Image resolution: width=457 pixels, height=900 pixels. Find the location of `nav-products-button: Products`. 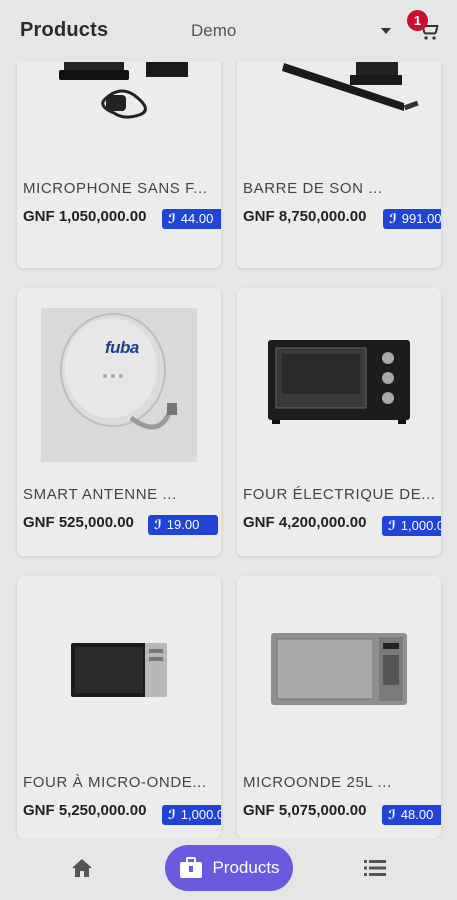

nav-products-button: Products is located at coordinates (229, 868).